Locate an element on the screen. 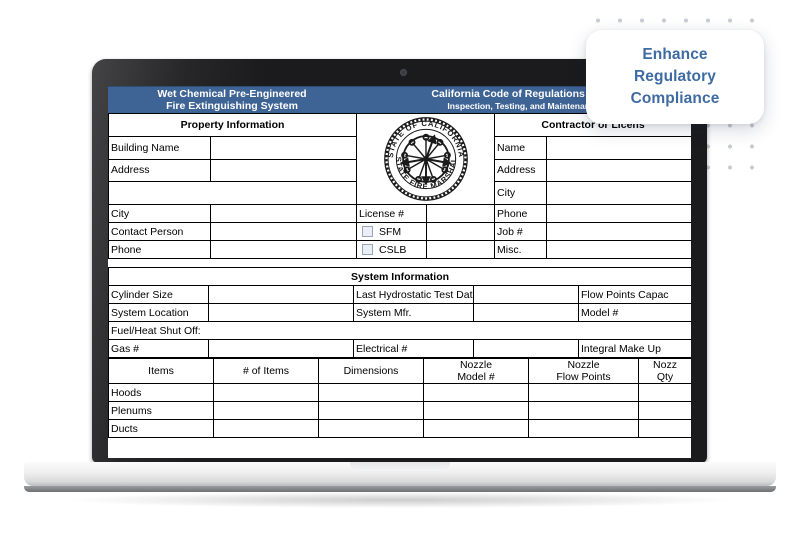  system-field-cylinder-size is located at coordinates (281, 294).